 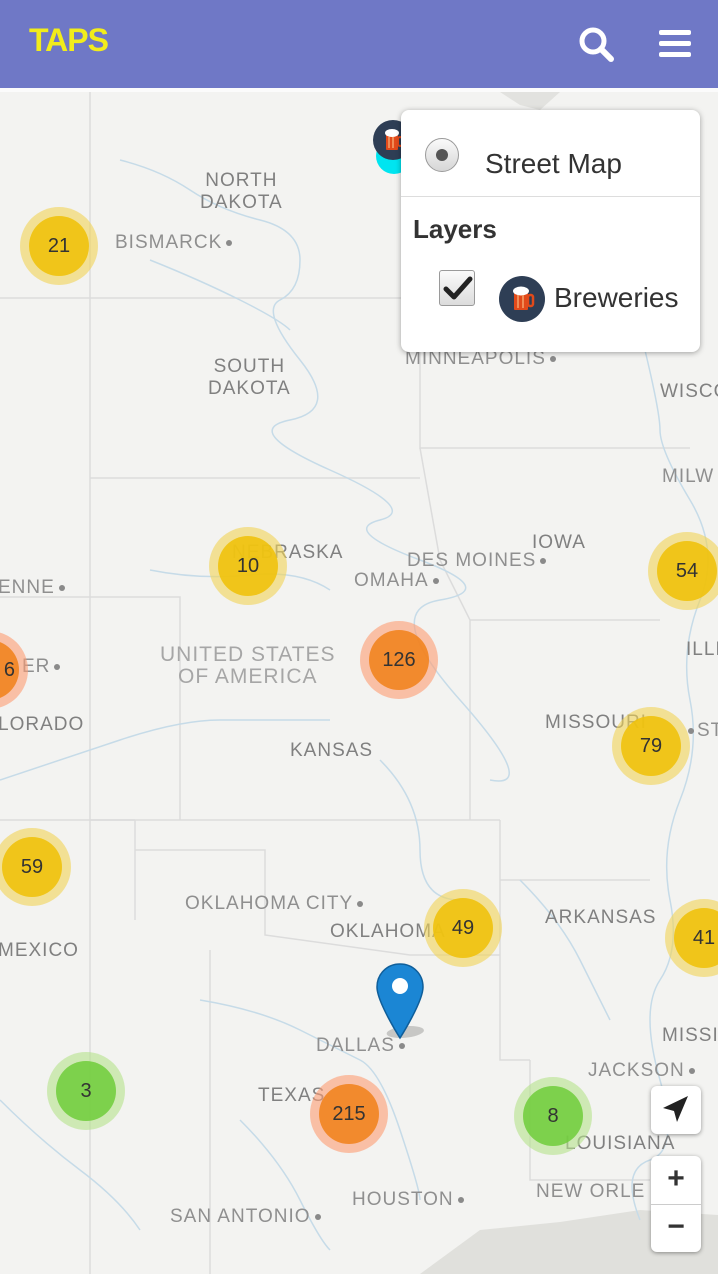 What do you see at coordinates (553, 164) in the screenshot?
I see `street-map-label: Street Map` at bounding box center [553, 164].